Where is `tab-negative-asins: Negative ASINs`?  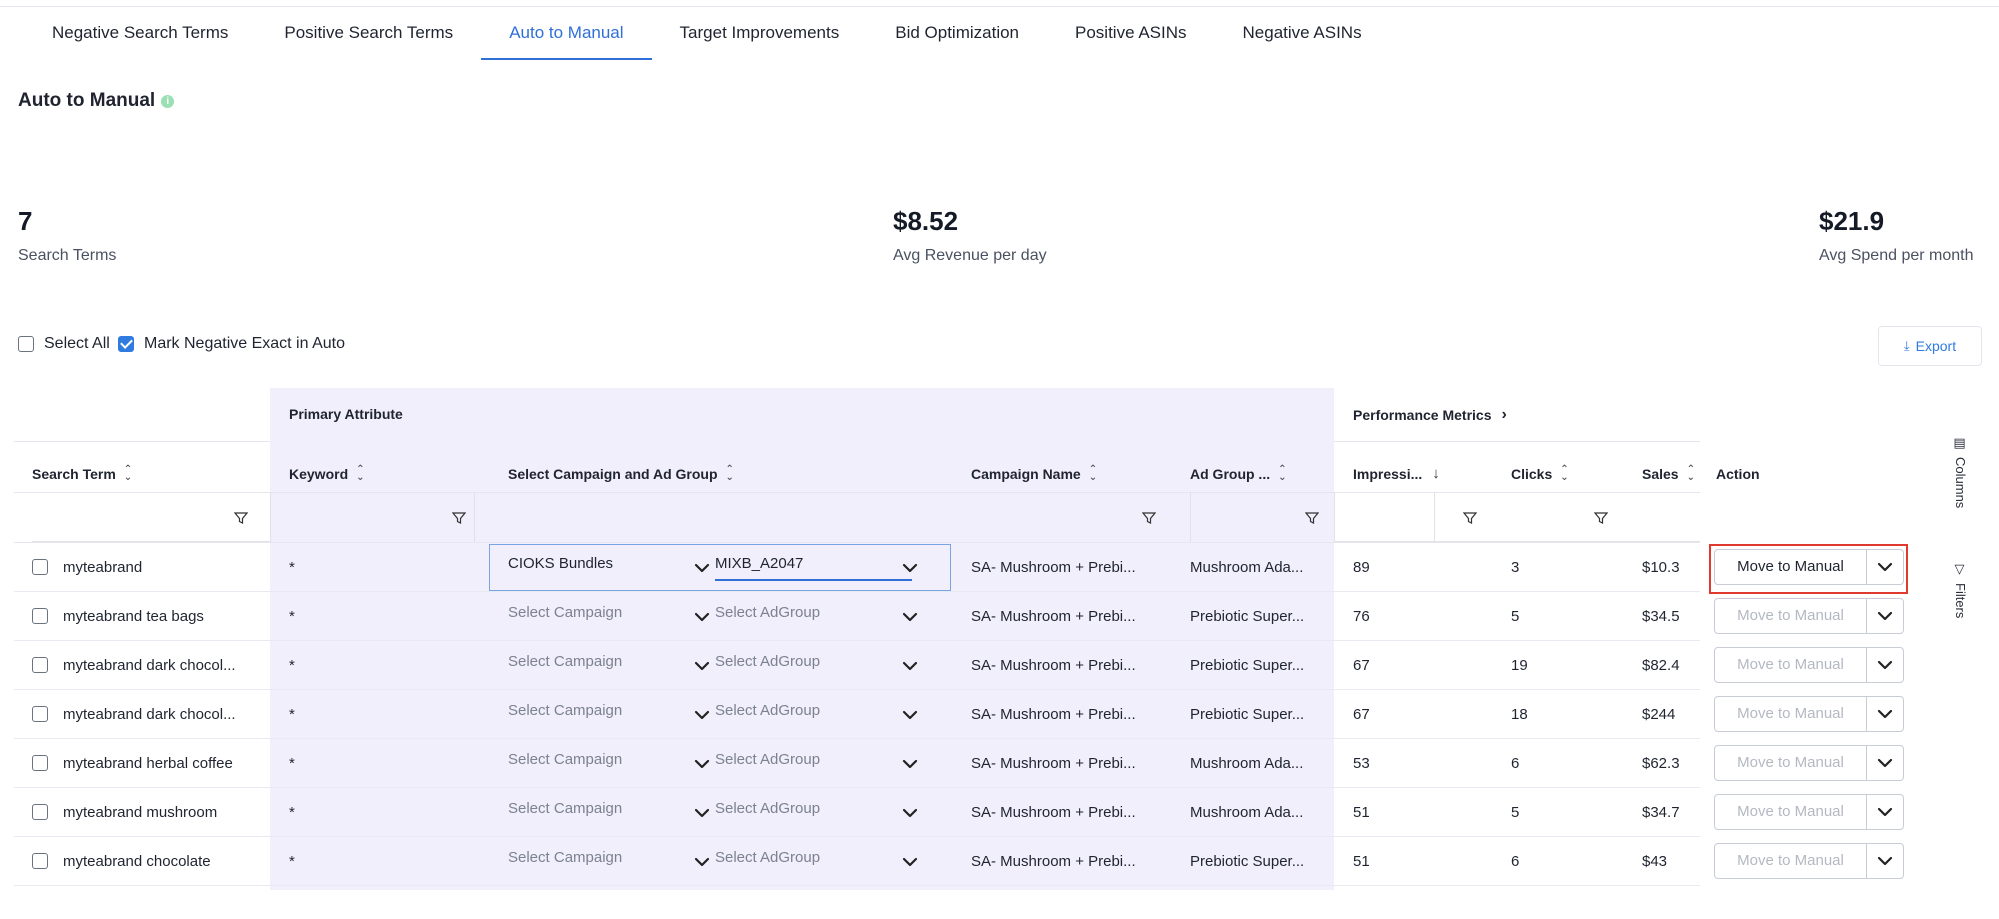 tab-negative-asins: Negative ASINs is located at coordinates (1302, 34).